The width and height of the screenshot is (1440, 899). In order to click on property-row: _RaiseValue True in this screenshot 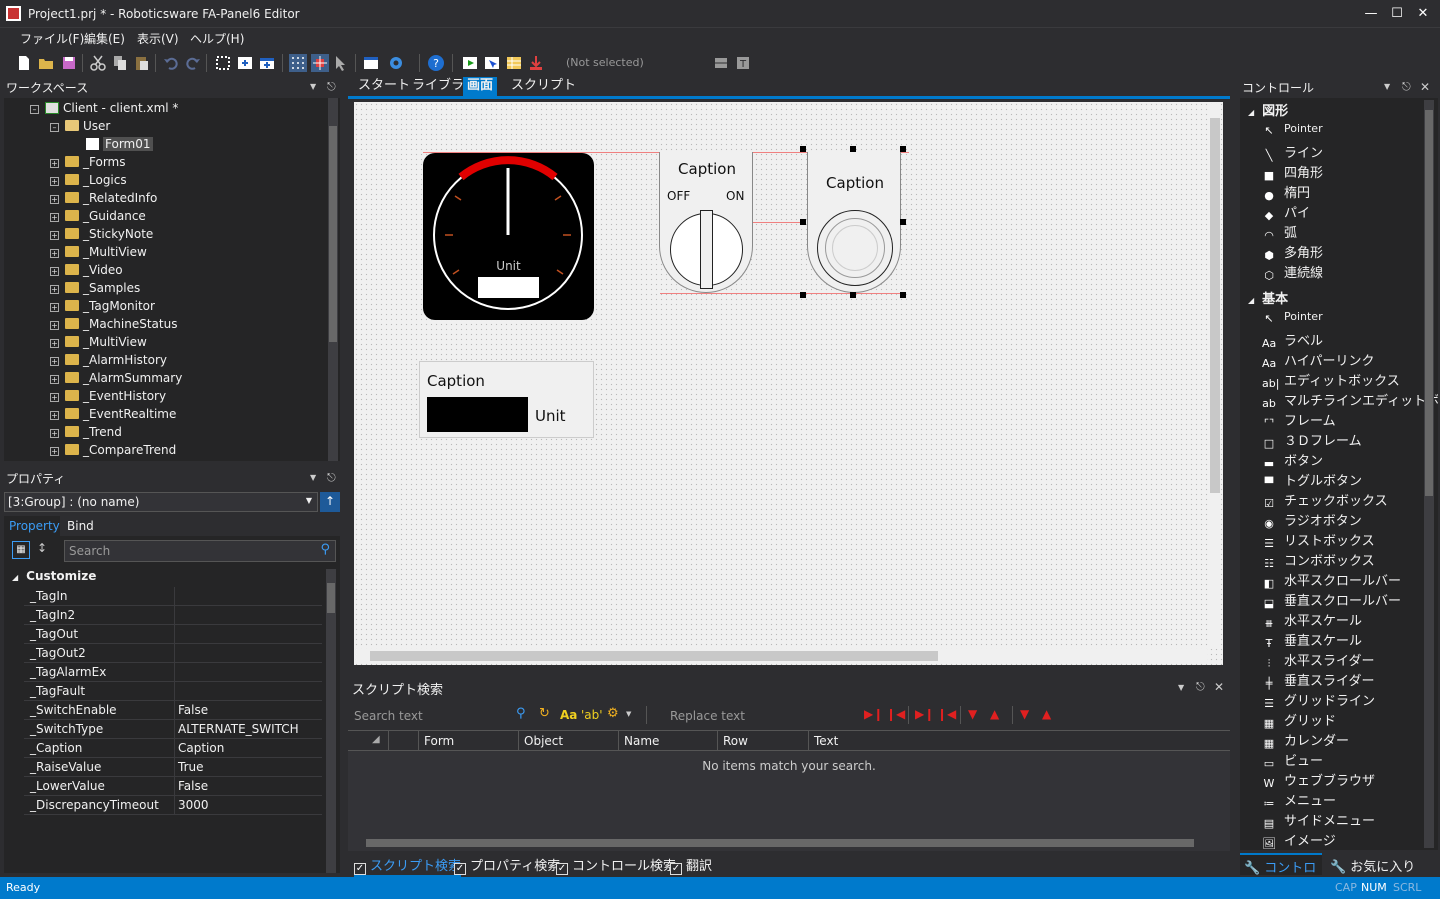, I will do `click(173, 767)`.